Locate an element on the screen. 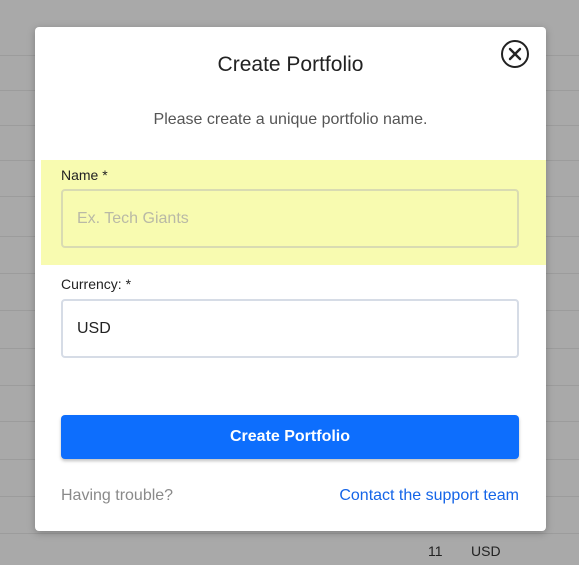 The width and height of the screenshot is (579, 565). table-row-divider is located at coordinates (289, 533).